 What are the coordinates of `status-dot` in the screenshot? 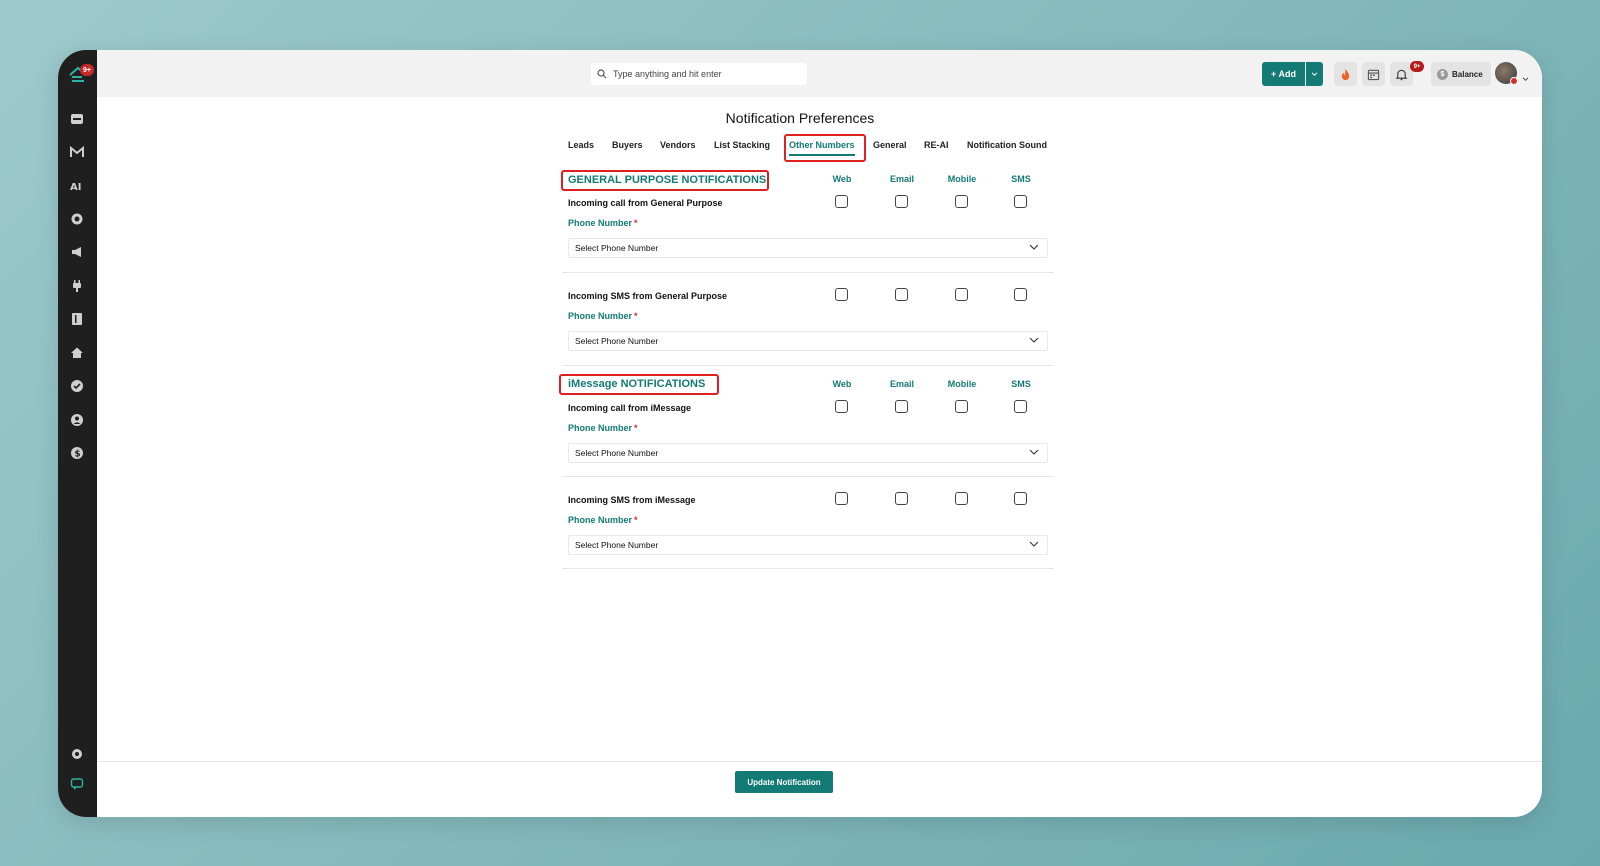 It's located at (1514, 81).